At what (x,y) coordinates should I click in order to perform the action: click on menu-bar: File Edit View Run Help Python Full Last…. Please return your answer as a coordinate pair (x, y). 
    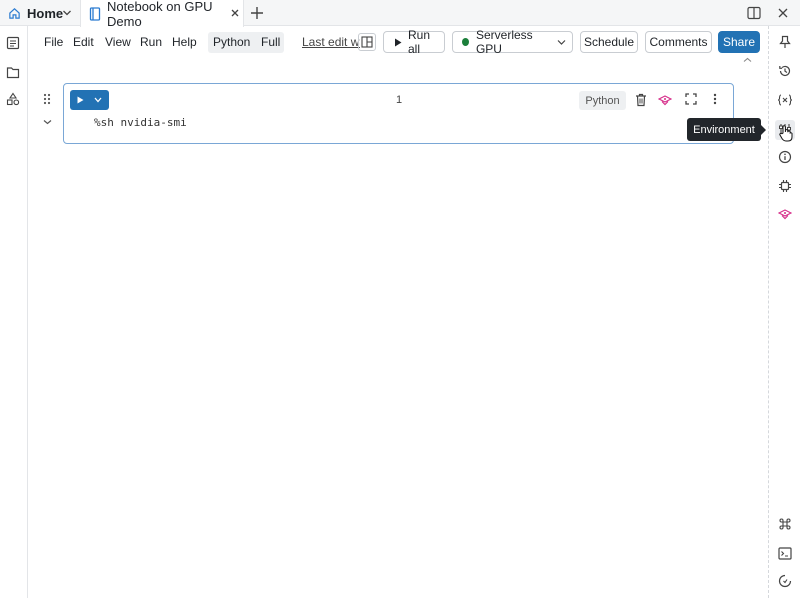
    Looking at the image, I should click on (398, 42).